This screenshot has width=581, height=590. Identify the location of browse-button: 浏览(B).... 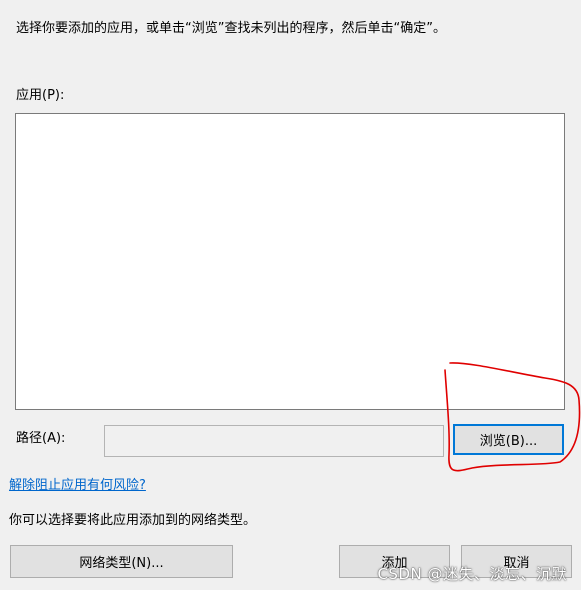
(508, 439).